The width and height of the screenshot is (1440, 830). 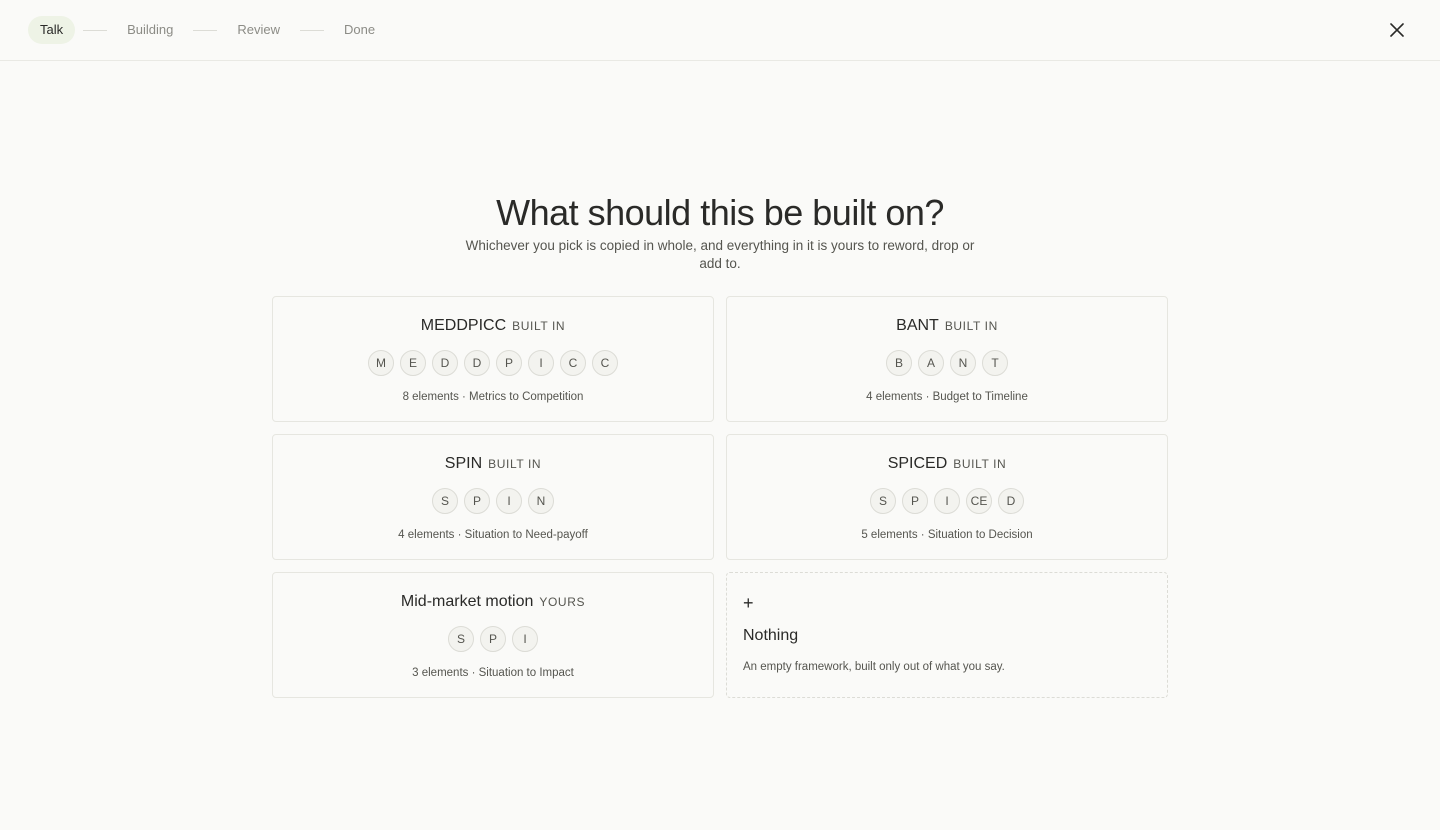 I want to click on close-icon, so click(x=1397, y=30).